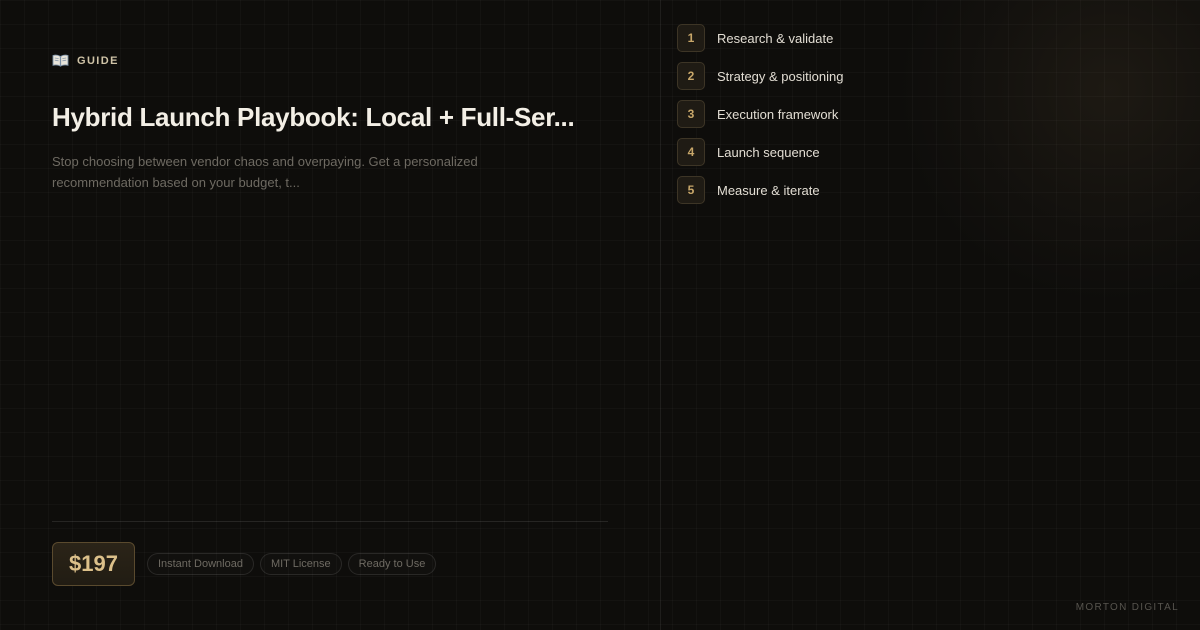 This screenshot has height=630, width=1200. I want to click on panel-divider, so click(660, 315).